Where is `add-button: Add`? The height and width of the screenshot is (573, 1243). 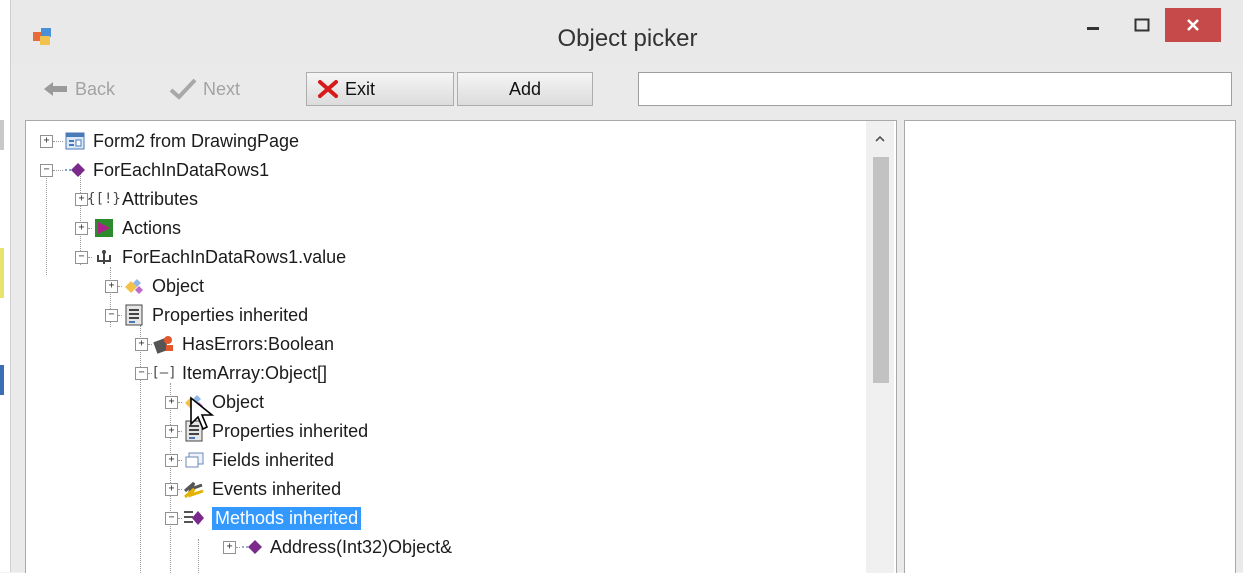
add-button: Add is located at coordinates (525, 89).